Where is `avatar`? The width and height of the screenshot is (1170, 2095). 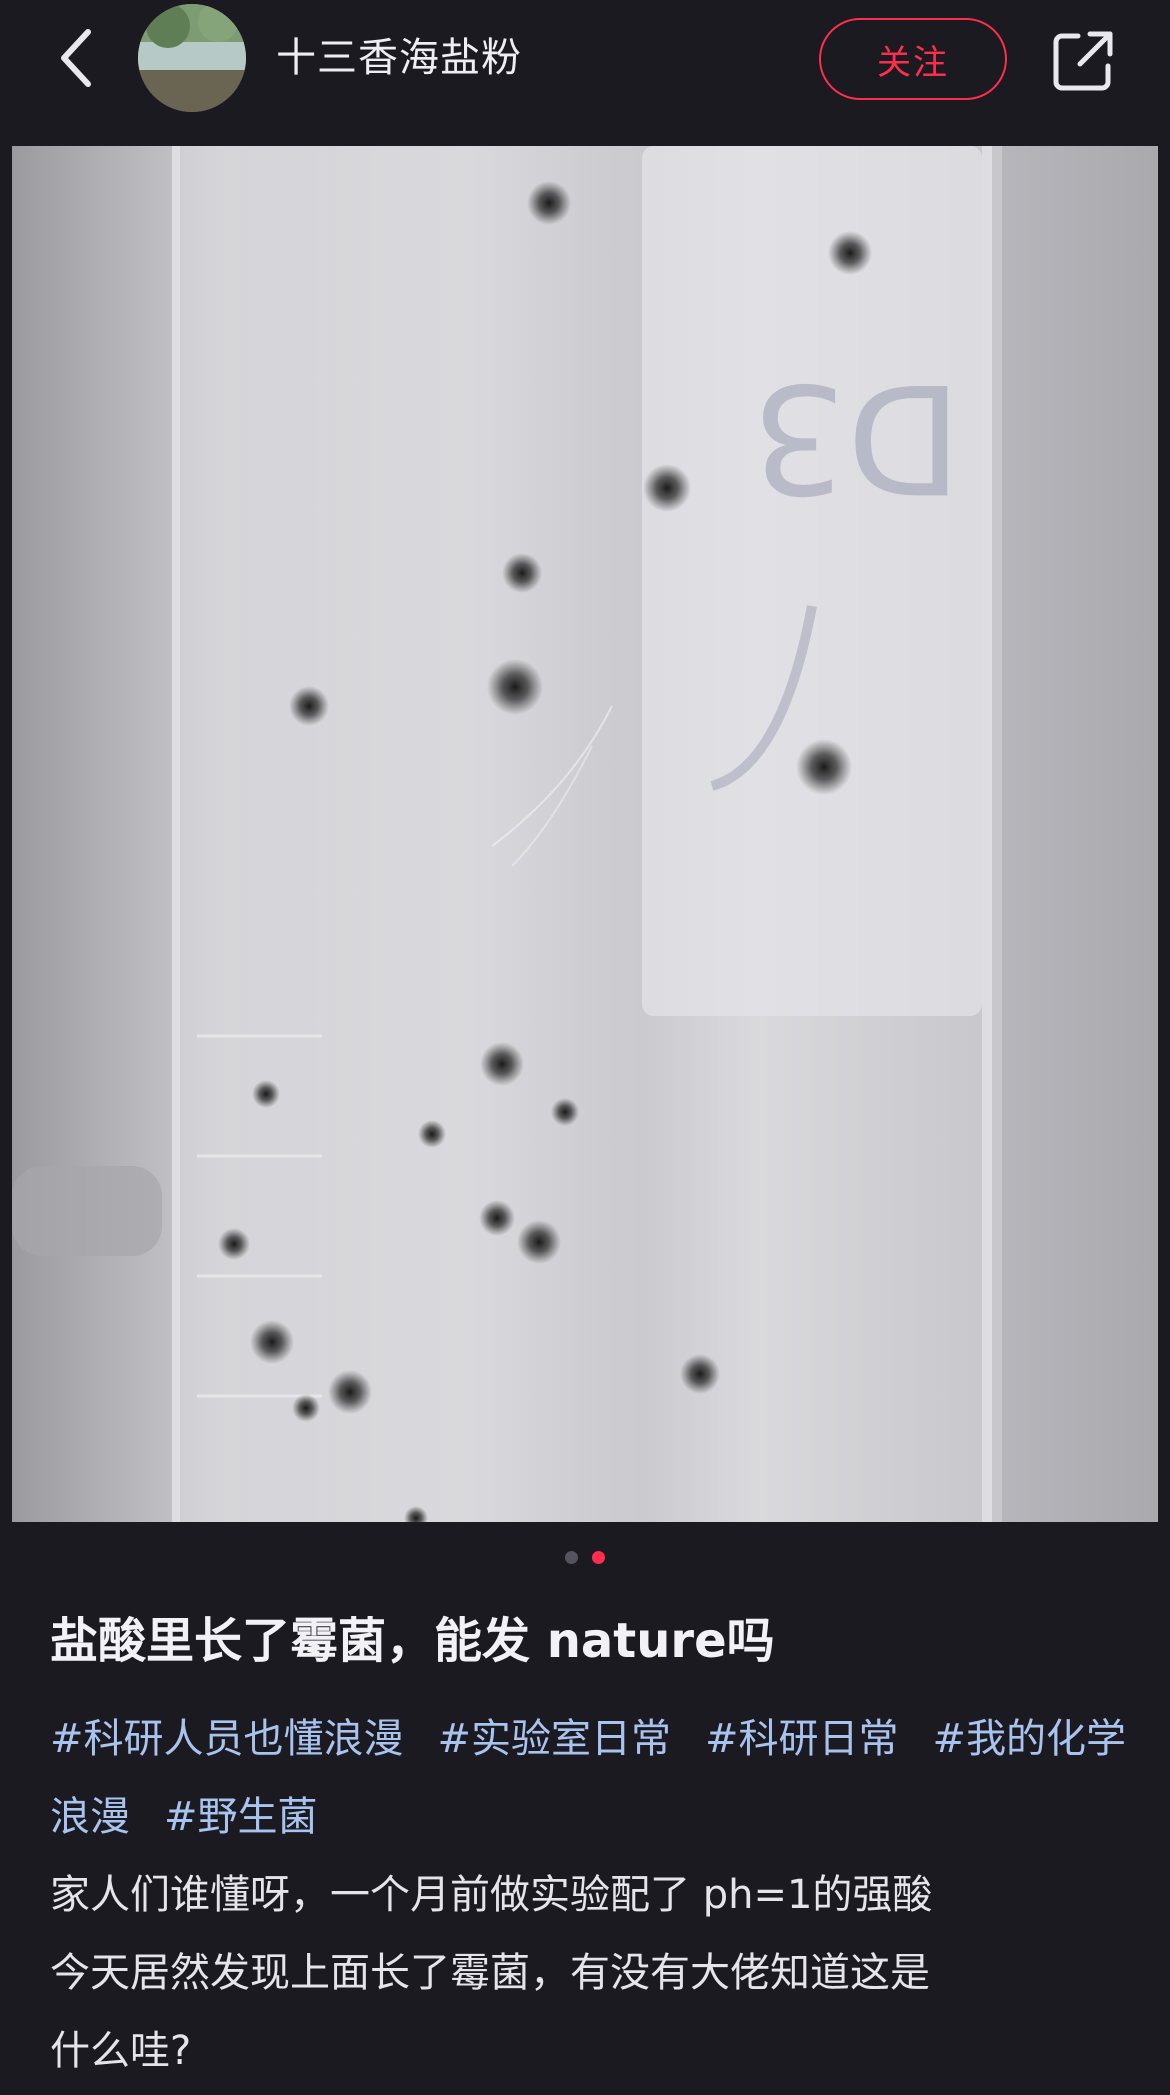
avatar is located at coordinates (192, 58).